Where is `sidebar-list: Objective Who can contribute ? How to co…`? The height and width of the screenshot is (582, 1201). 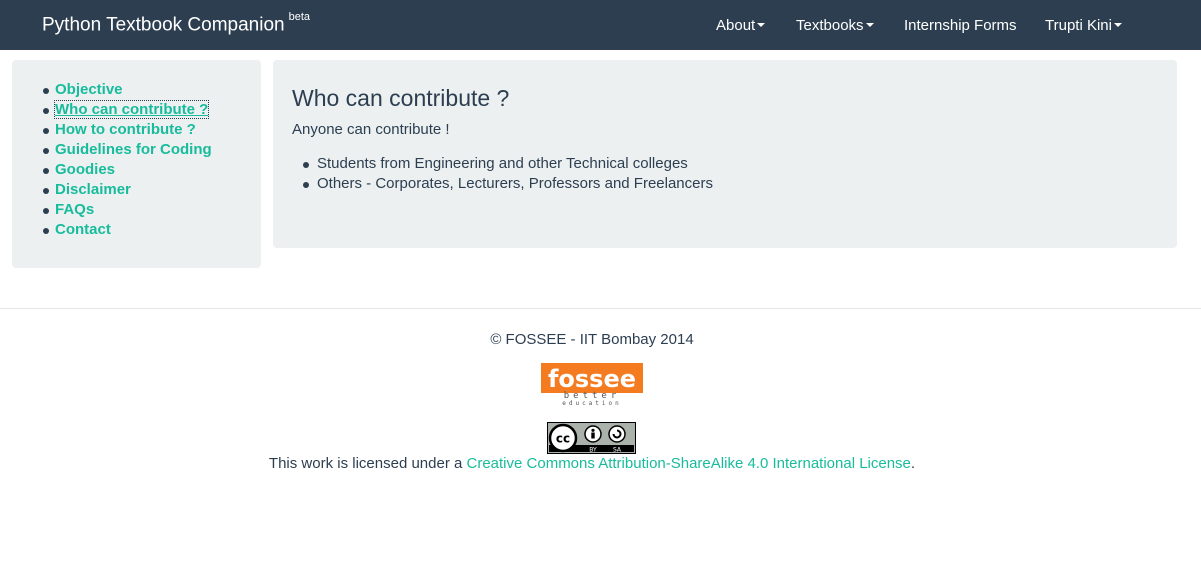 sidebar-list: Objective Who can contribute ? How to co… is located at coordinates (127, 160).